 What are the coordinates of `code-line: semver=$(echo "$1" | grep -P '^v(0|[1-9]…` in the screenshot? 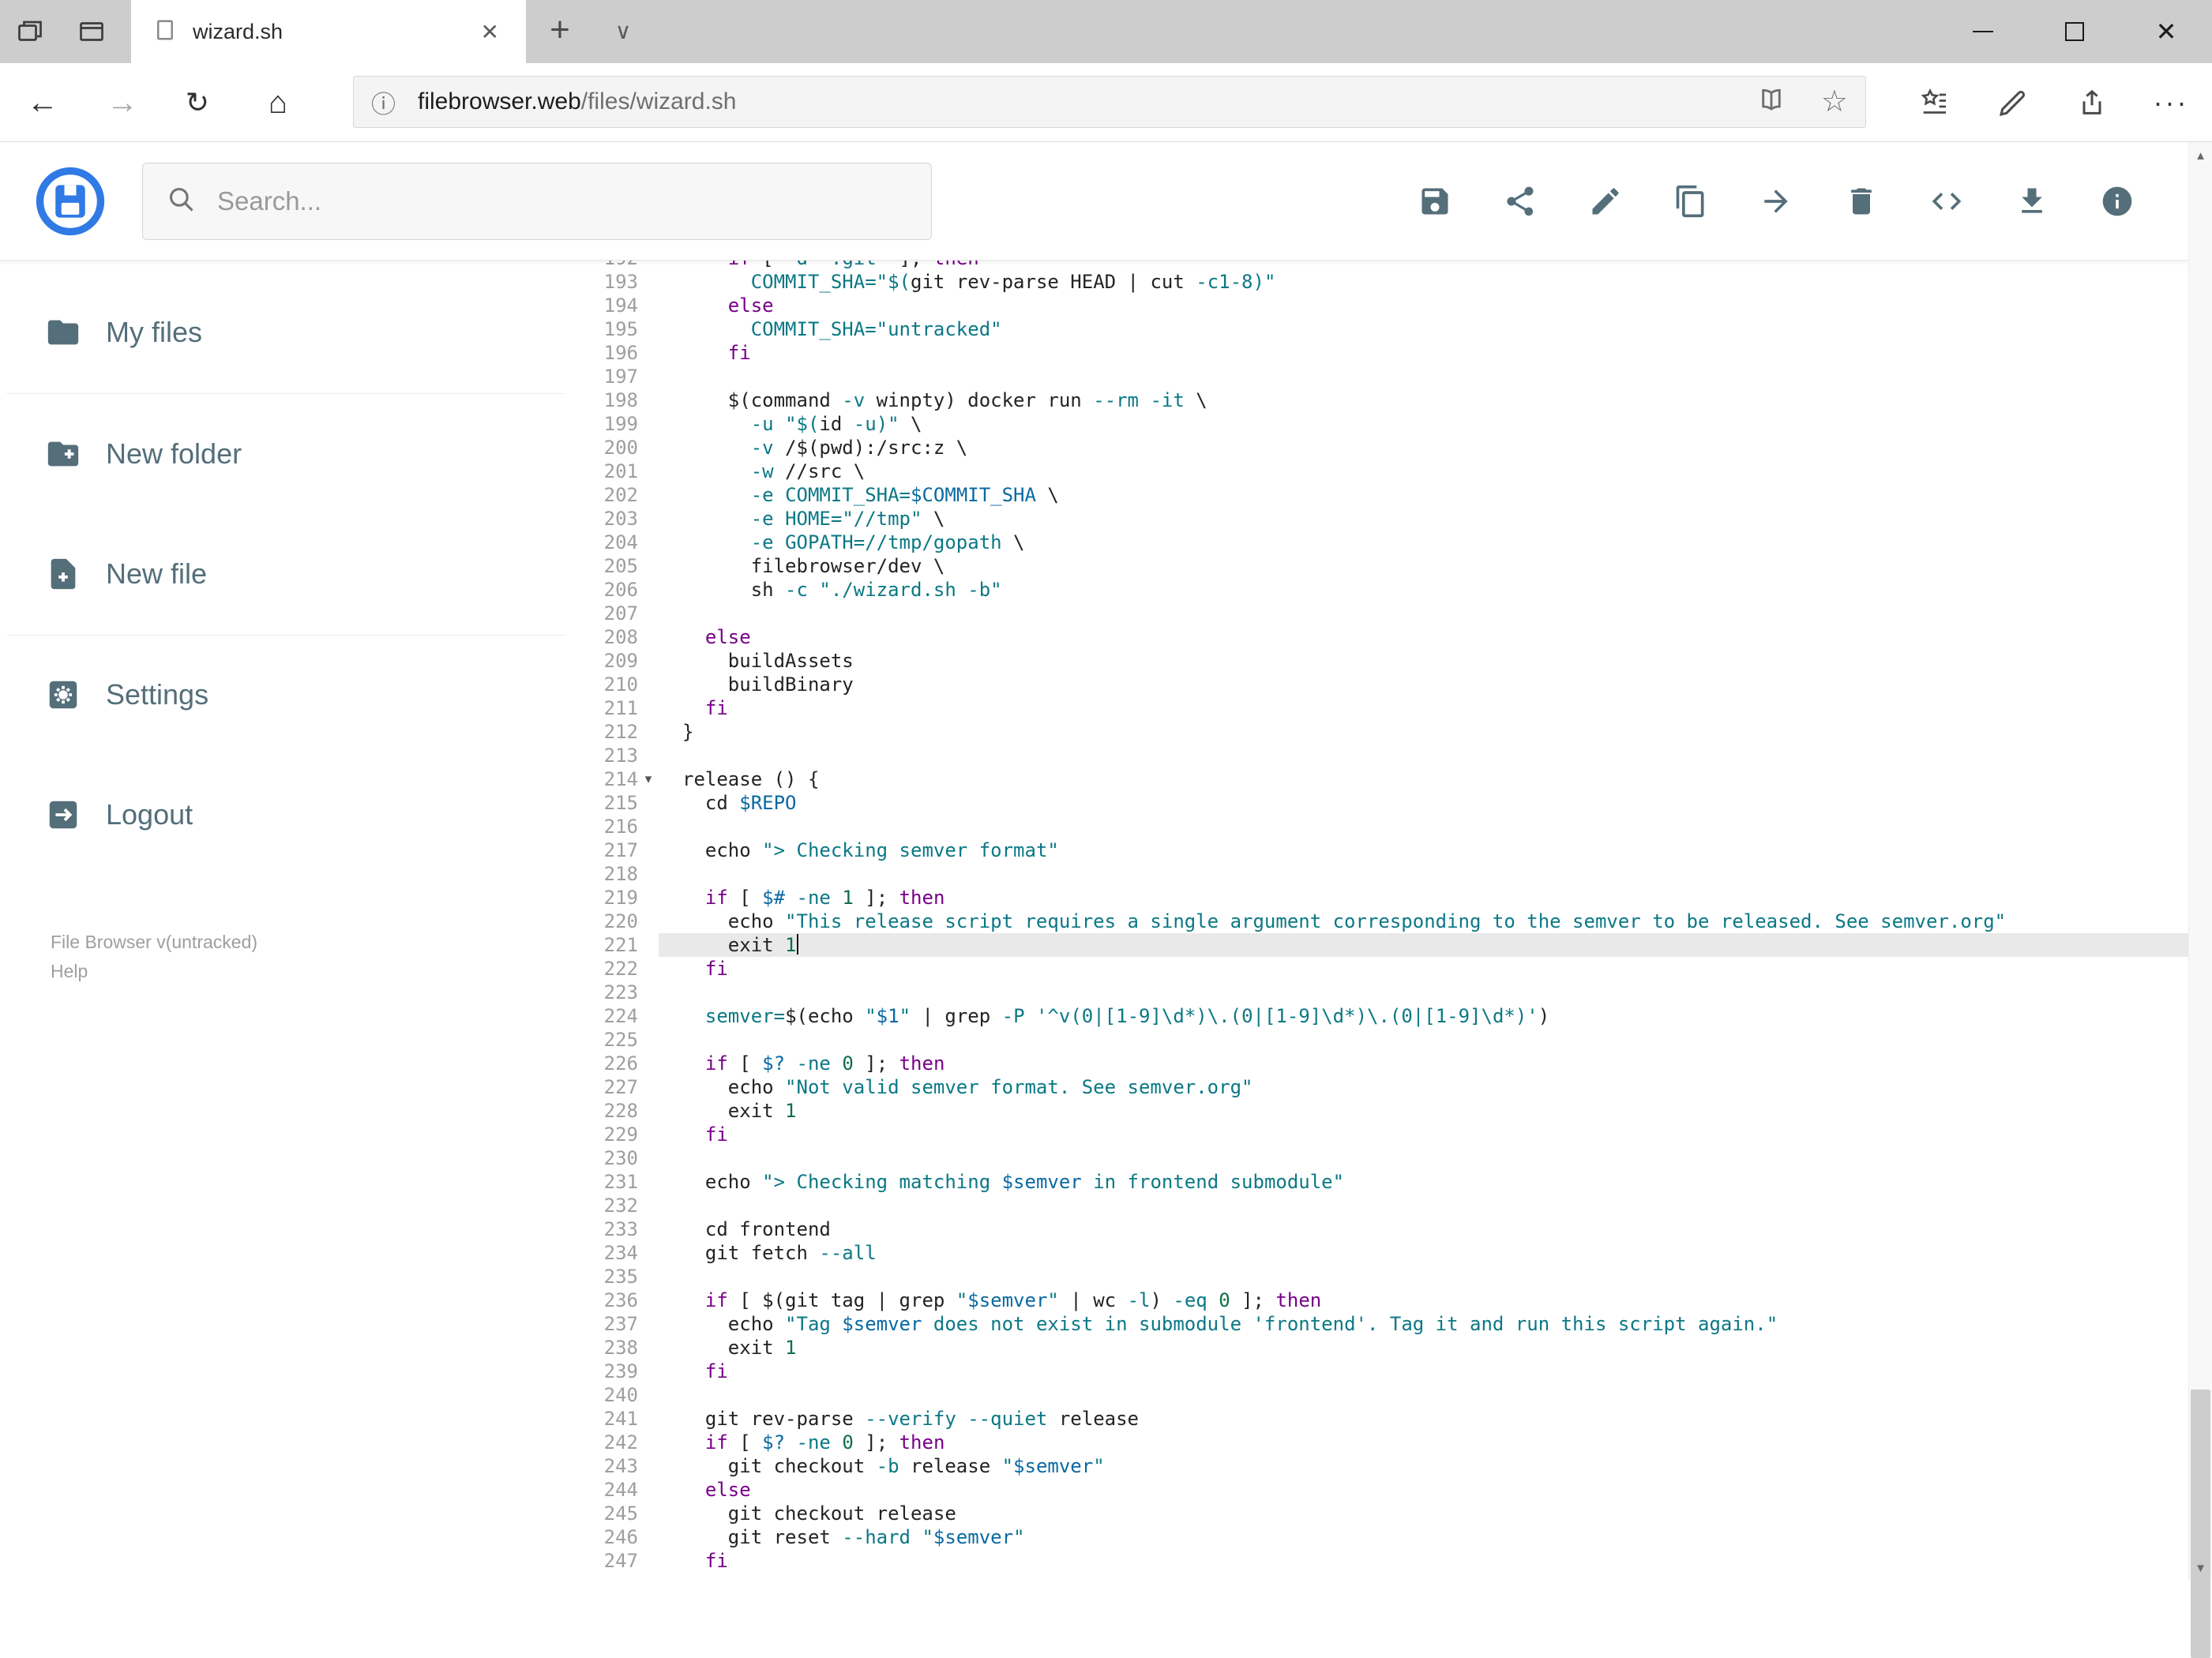 It's located at (1423, 1016).